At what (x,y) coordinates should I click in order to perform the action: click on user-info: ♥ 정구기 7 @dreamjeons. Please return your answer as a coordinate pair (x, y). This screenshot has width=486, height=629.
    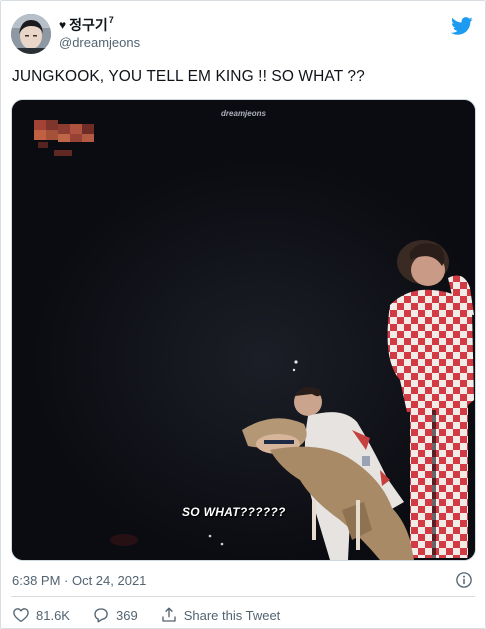
    Looking at the image, I should click on (99, 33).